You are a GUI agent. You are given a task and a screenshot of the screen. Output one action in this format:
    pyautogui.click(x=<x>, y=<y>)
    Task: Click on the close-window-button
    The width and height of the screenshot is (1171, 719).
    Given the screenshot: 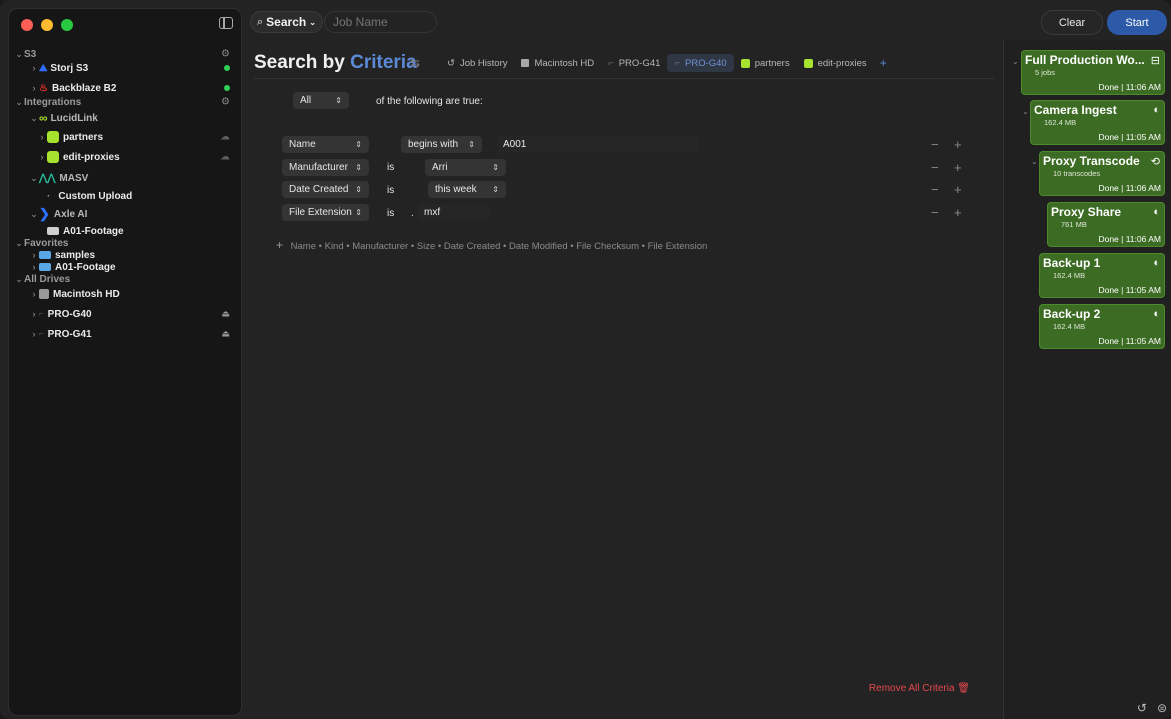 What is the action you would take?
    pyautogui.click(x=27, y=25)
    